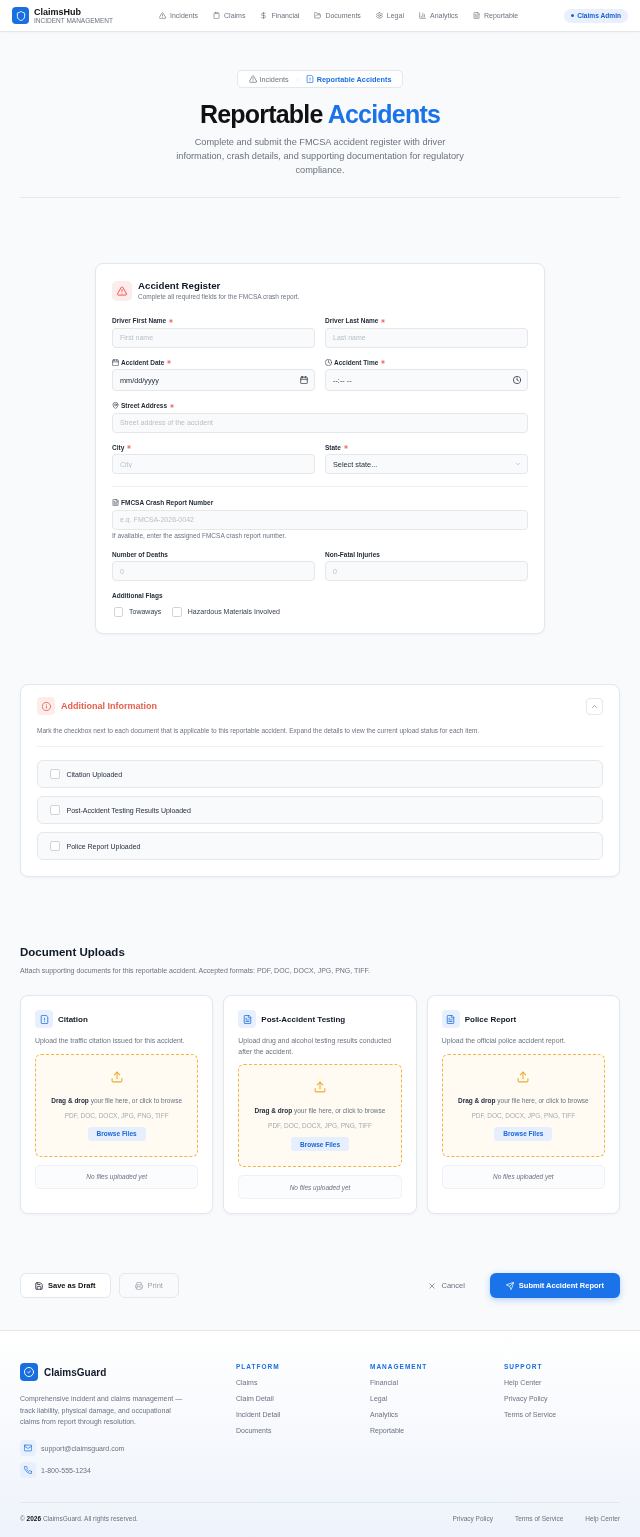  What do you see at coordinates (115, 405) in the screenshot?
I see `map-pin-icon` at bounding box center [115, 405].